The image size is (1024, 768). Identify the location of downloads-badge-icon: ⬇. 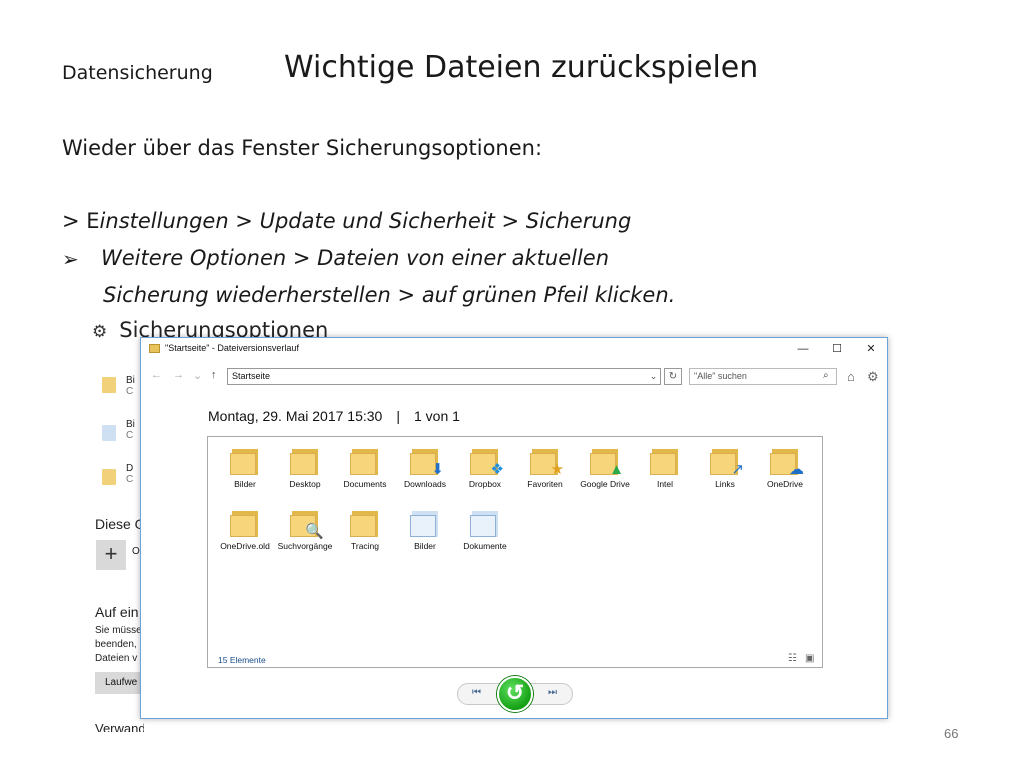
(437, 469).